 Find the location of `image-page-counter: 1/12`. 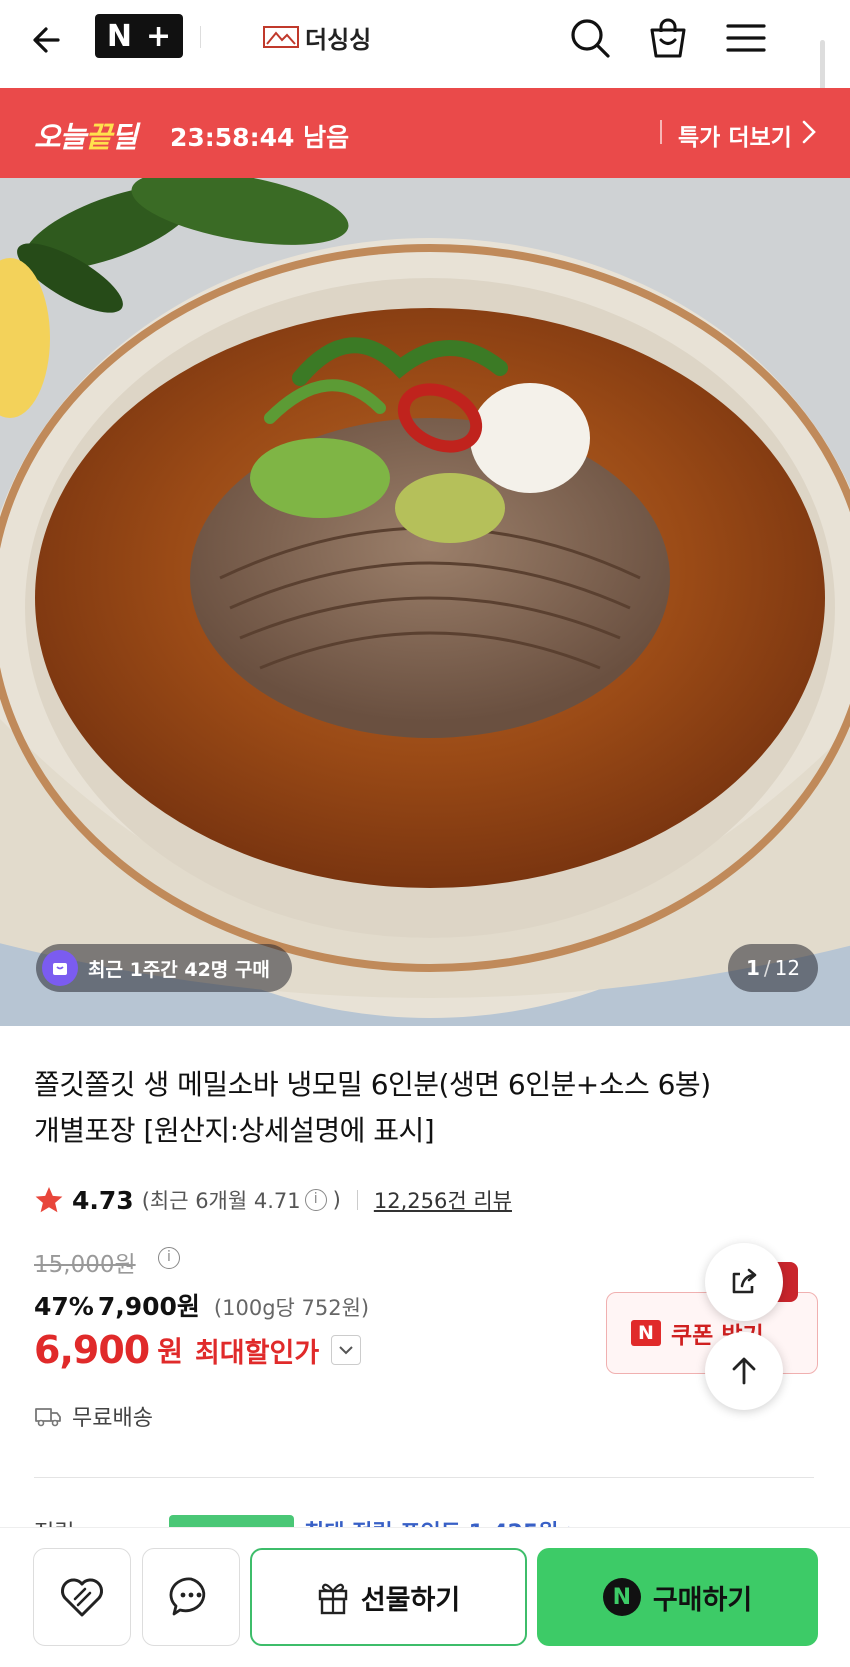

image-page-counter: 1/12 is located at coordinates (773, 968).